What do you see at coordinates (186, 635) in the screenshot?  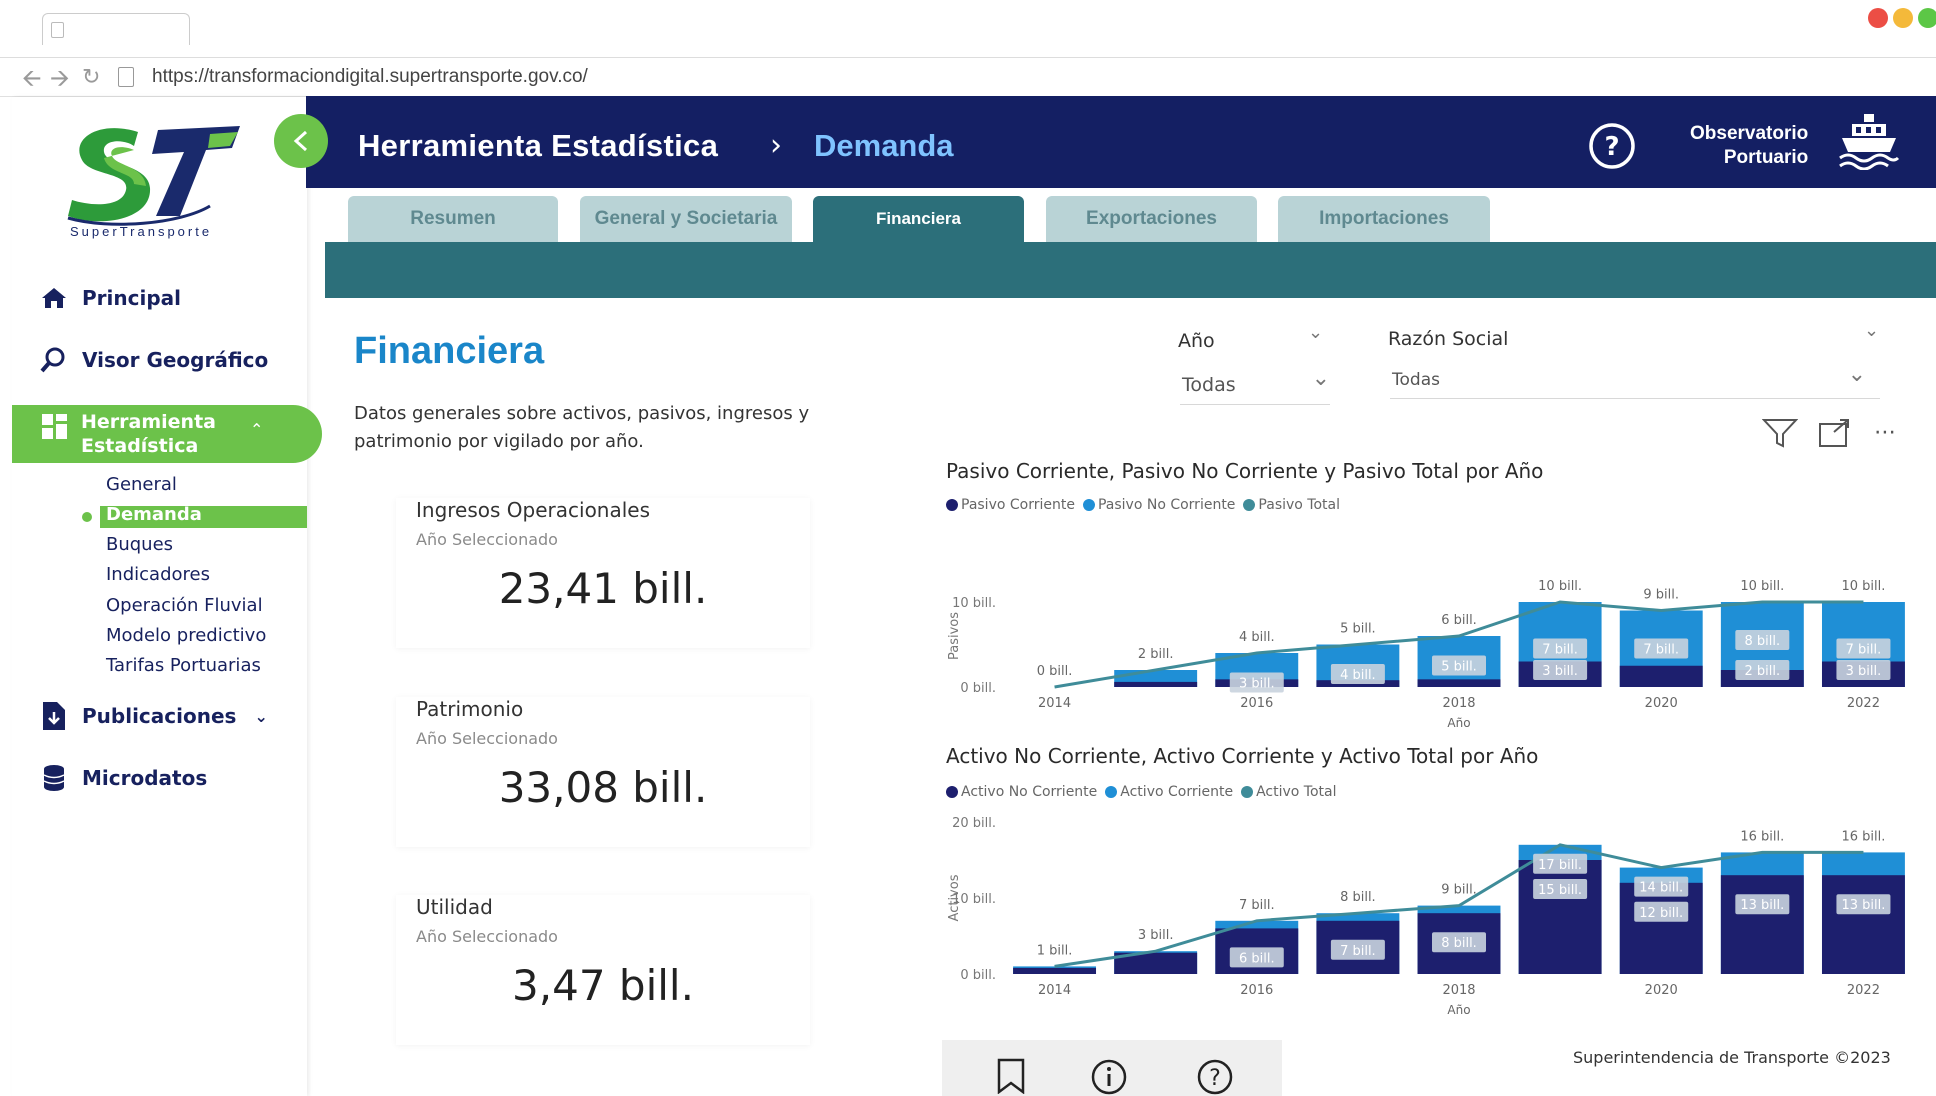 I see `sidebar-subitem-modelo-predictivo: Modelo predictivo` at bounding box center [186, 635].